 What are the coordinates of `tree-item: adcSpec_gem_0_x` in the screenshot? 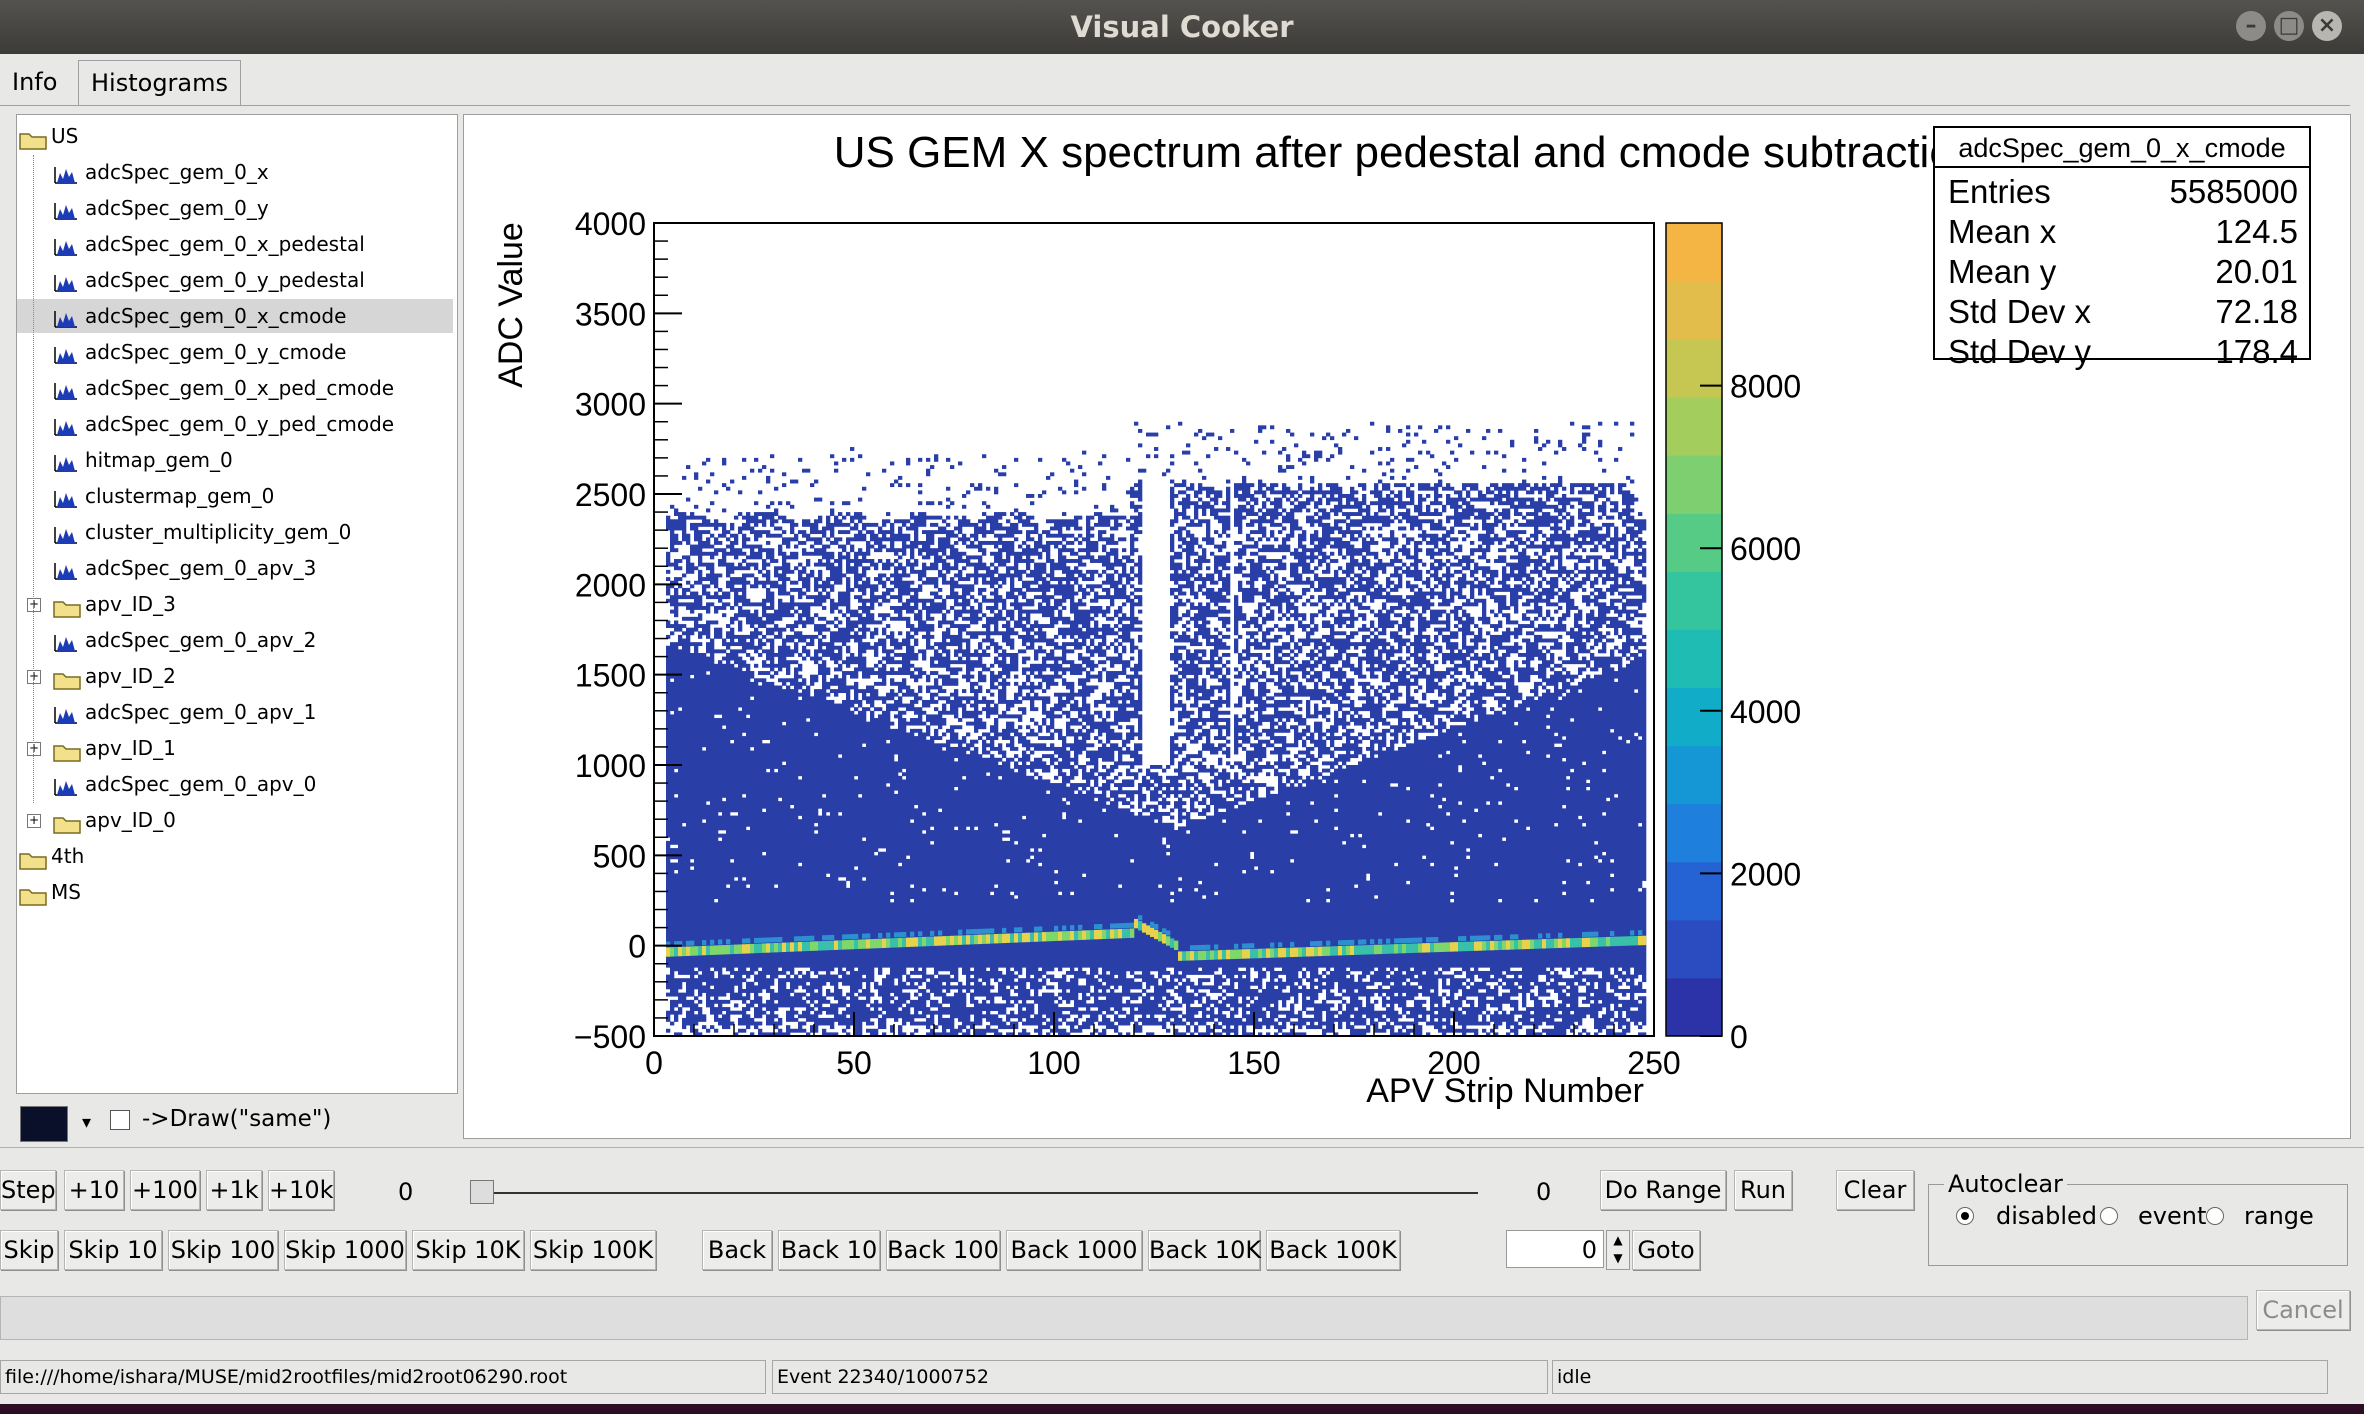 It's located at (235, 172).